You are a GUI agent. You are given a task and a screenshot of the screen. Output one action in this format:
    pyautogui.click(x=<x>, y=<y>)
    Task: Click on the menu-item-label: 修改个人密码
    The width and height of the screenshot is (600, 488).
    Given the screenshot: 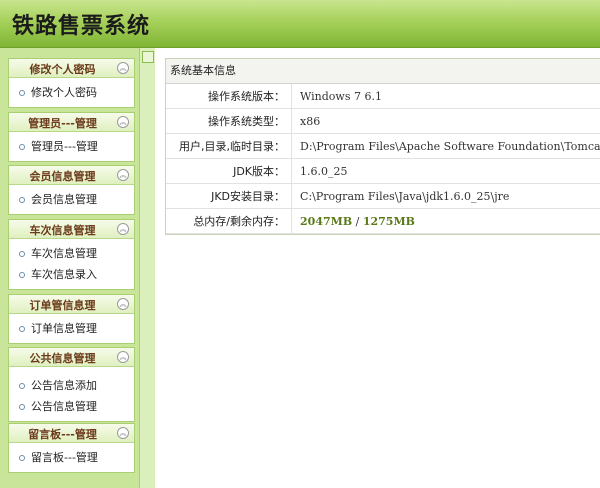 What is the action you would take?
    pyautogui.click(x=64, y=92)
    